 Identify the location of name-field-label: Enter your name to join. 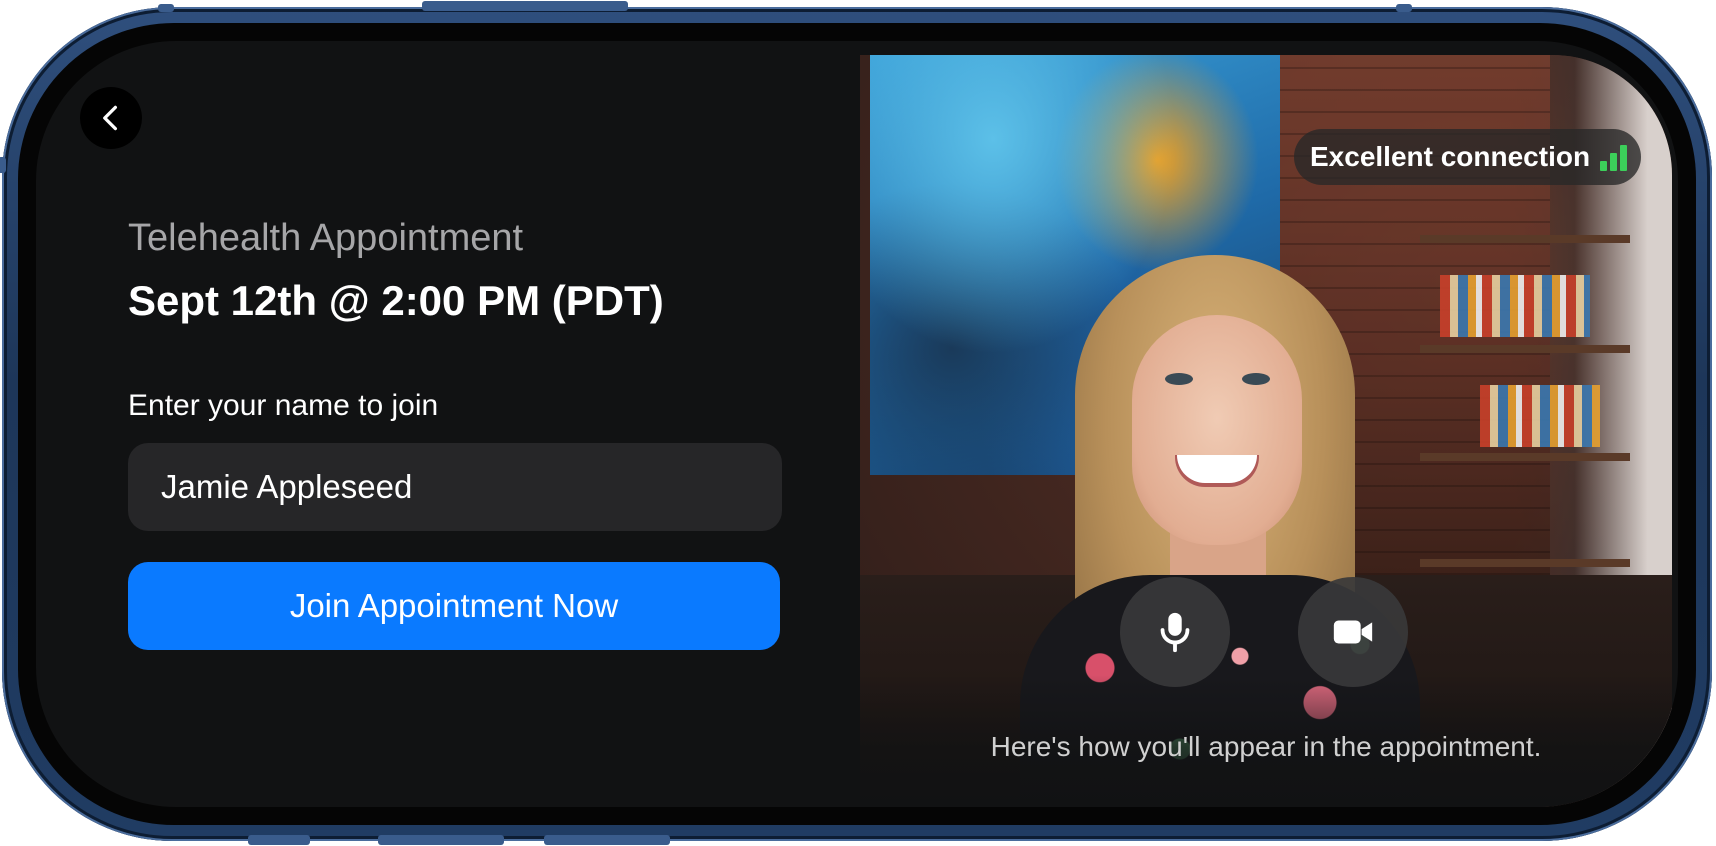
(283, 405).